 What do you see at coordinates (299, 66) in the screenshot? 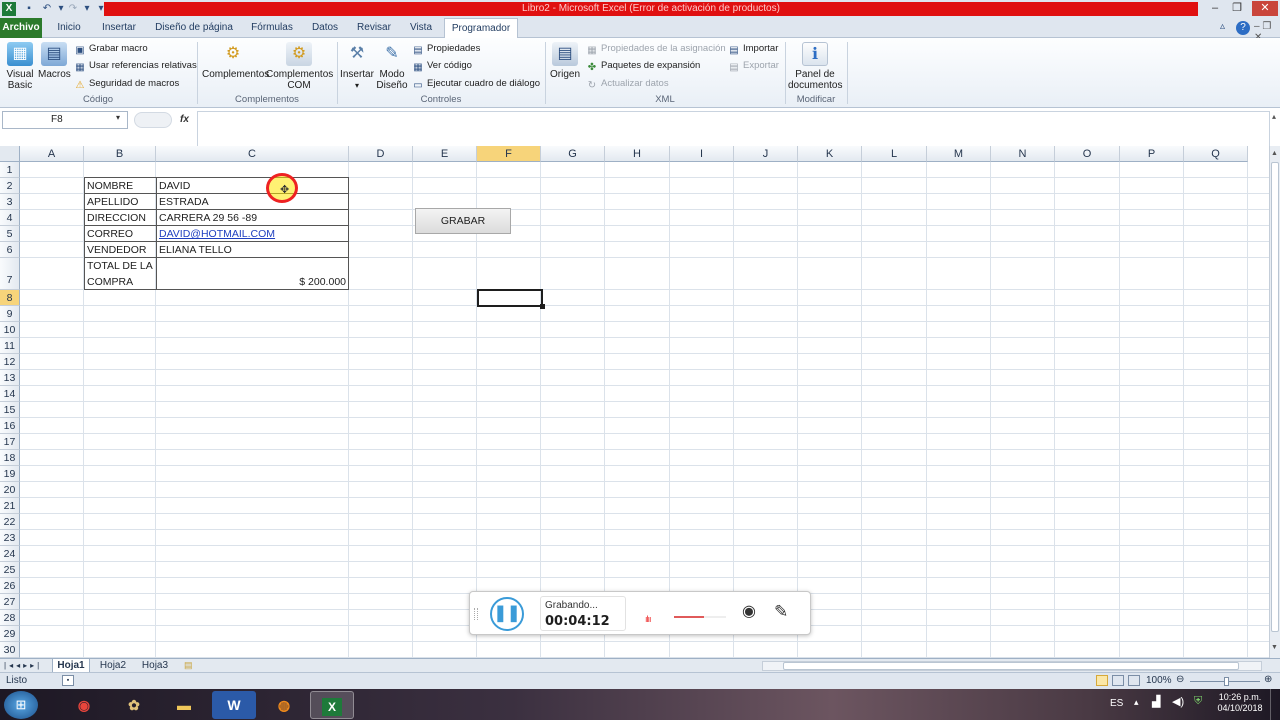
I see `complementos-com-button: ⚙ Complementos COM` at bounding box center [299, 66].